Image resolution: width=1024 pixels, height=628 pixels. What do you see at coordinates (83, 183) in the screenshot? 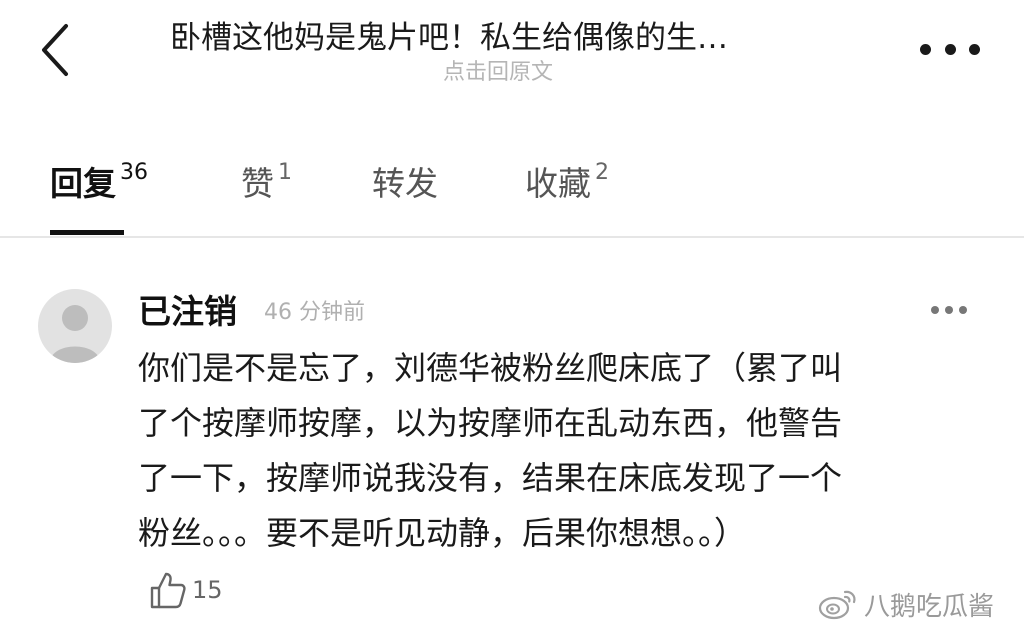
I see `tab-label: 回复` at bounding box center [83, 183].